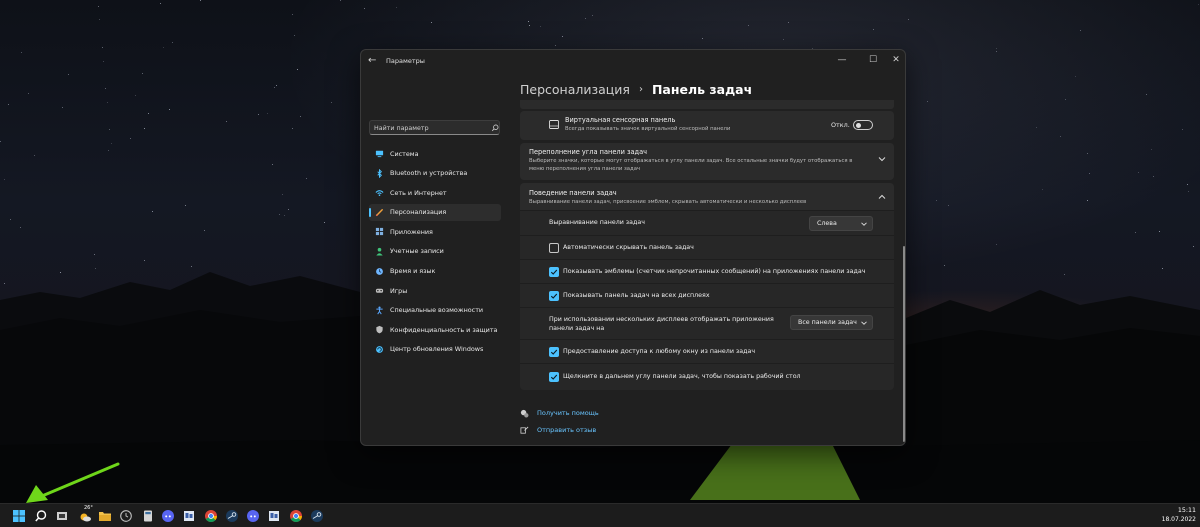 This screenshot has height=527, width=1200. What do you see at coordinates (148, 516) in the screenshot?
I see `calculator-icon` at bounding box center [148, 516].